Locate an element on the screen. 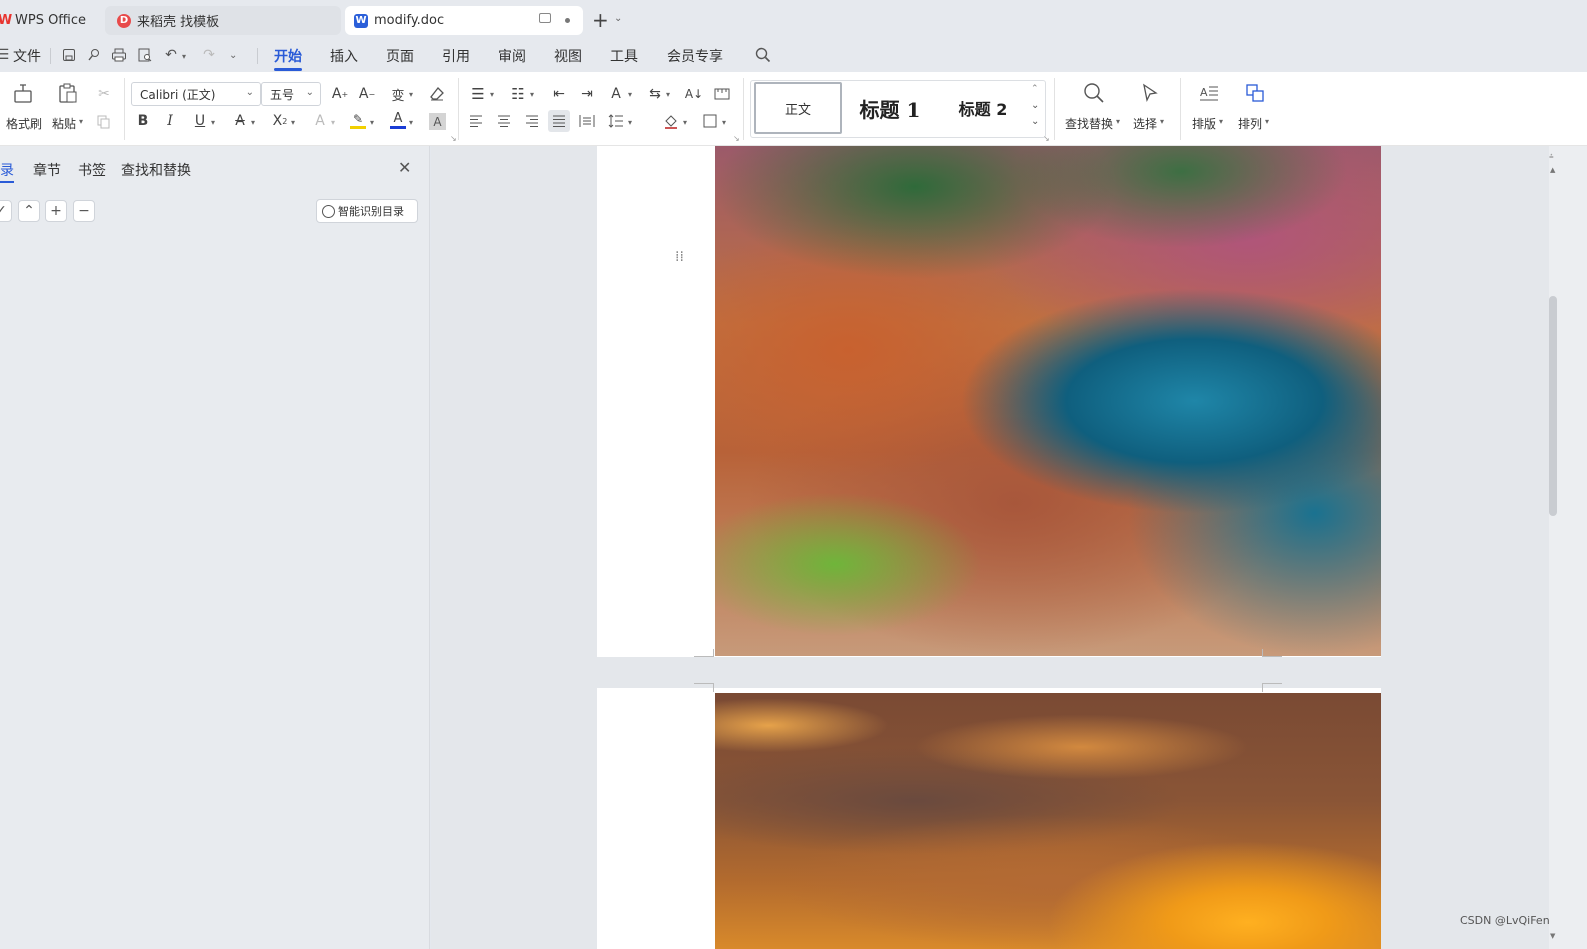 The height and width of the screenshot is (949, 1587). layout-icon: A is located at coordinates (1209, 93).